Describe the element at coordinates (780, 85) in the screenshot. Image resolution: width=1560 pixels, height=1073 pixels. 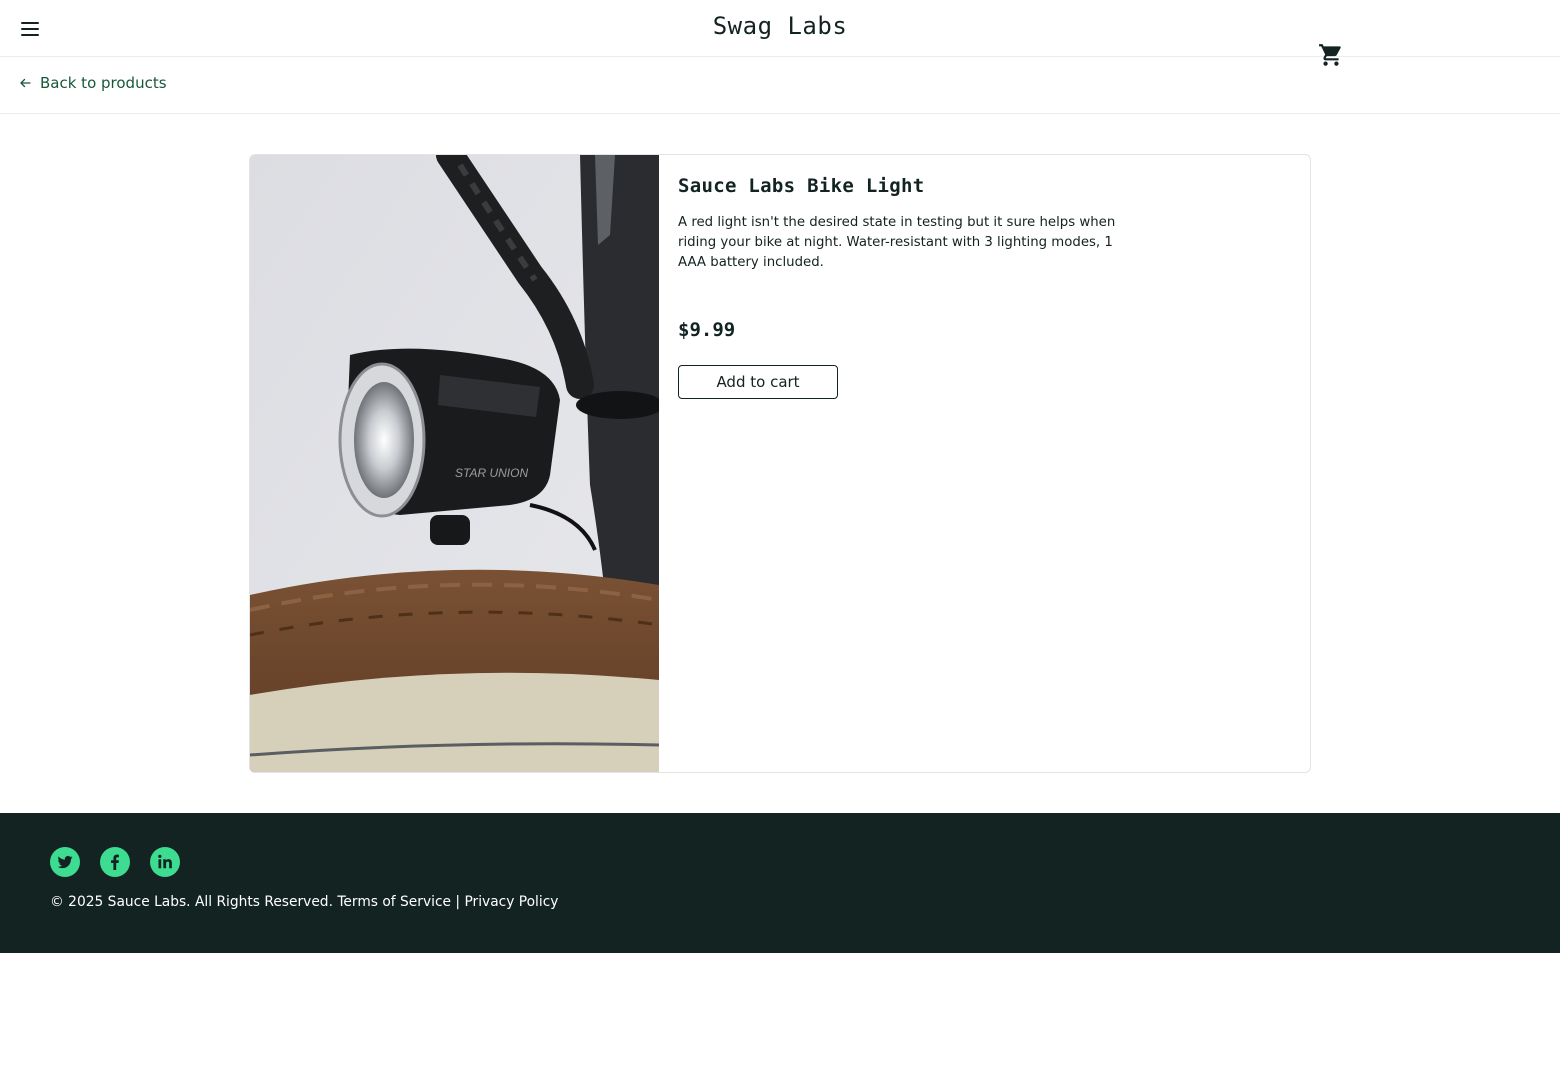
I see `secondary-header: Back to products` at that location.